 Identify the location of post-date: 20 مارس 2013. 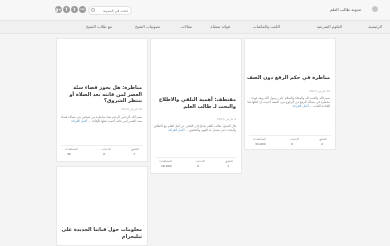
(319, 91).